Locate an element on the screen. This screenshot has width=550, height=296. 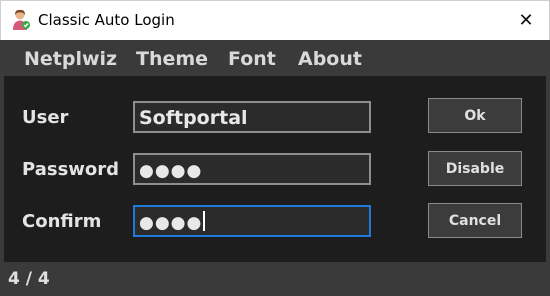
confirm-field-value: ●●●● is located at coordinates (171, 223).